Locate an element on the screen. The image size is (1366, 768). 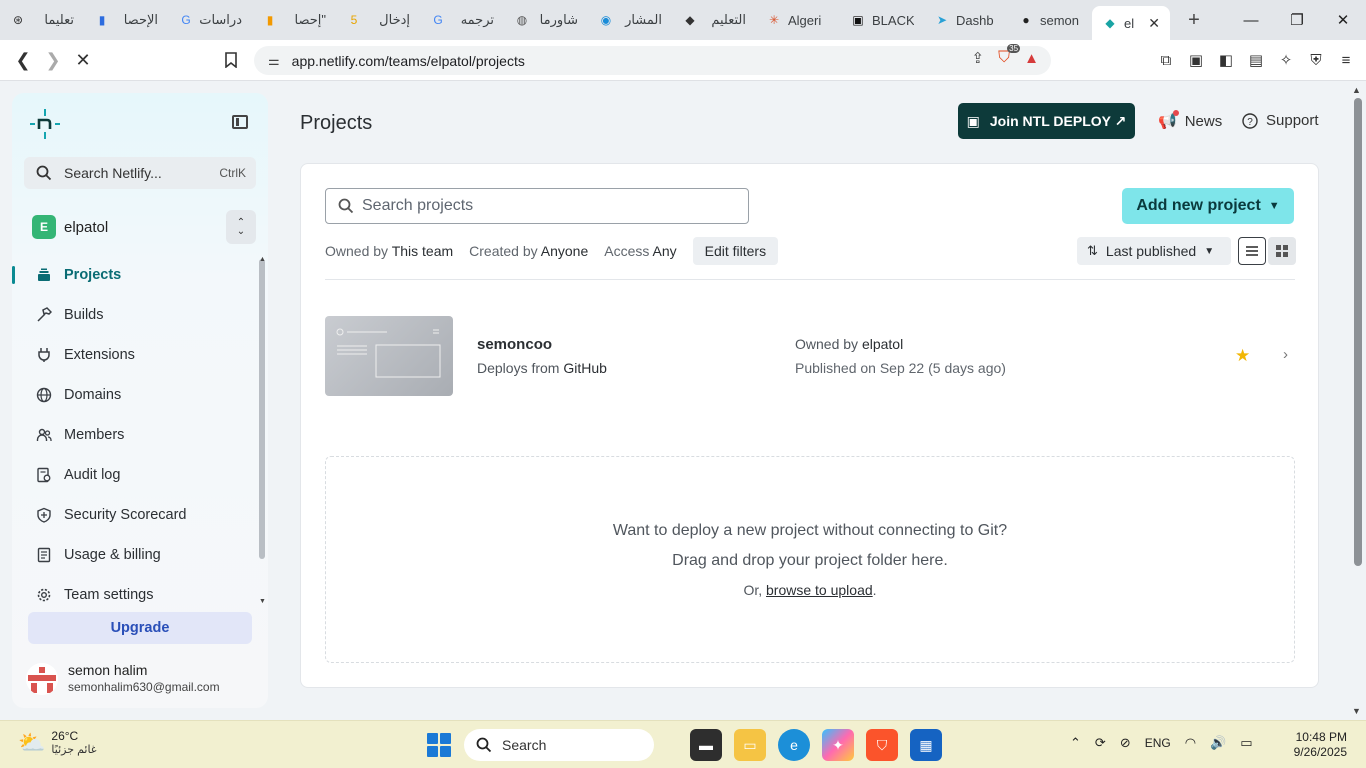
google-icon: G is located at coordinates (186, 20).